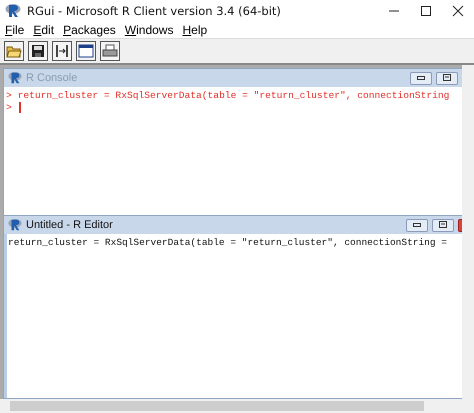 The height and width of the screenshot is (413, 474). I want to click on window-title: Untitled - R Editor, so click(69, 225).